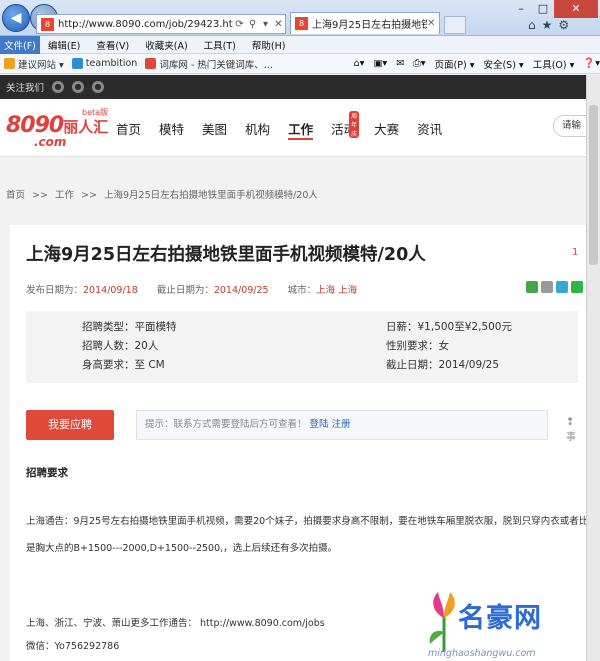 The width and height of the screenshot is (600, 661). I want to click on info-end-date: 截止日期：2014/09/25, so click(443, 365).